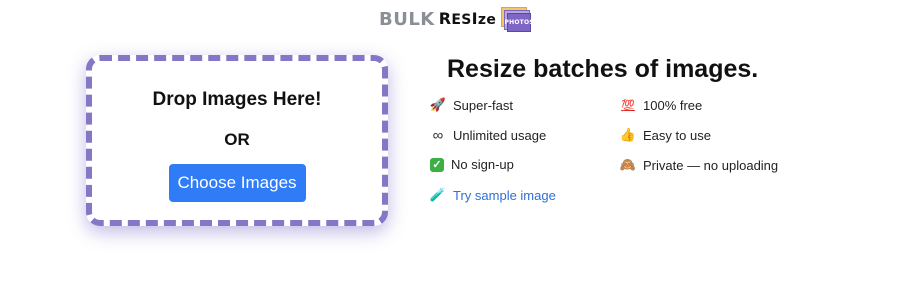  Describe the element at coordinates (516, 19) in the screenshot. I see `photos-stack-icon: PHOTOS` at that location.